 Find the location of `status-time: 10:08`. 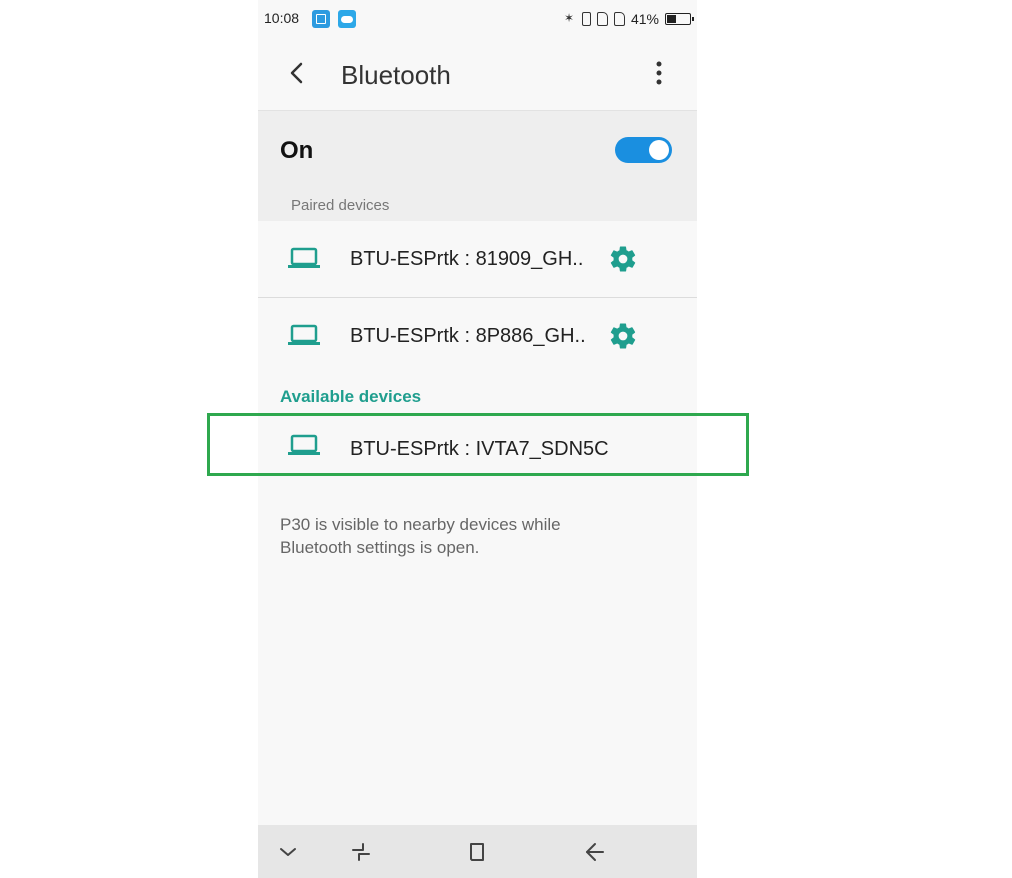

status-time: 10:08 is located at coordinates (282, 18).